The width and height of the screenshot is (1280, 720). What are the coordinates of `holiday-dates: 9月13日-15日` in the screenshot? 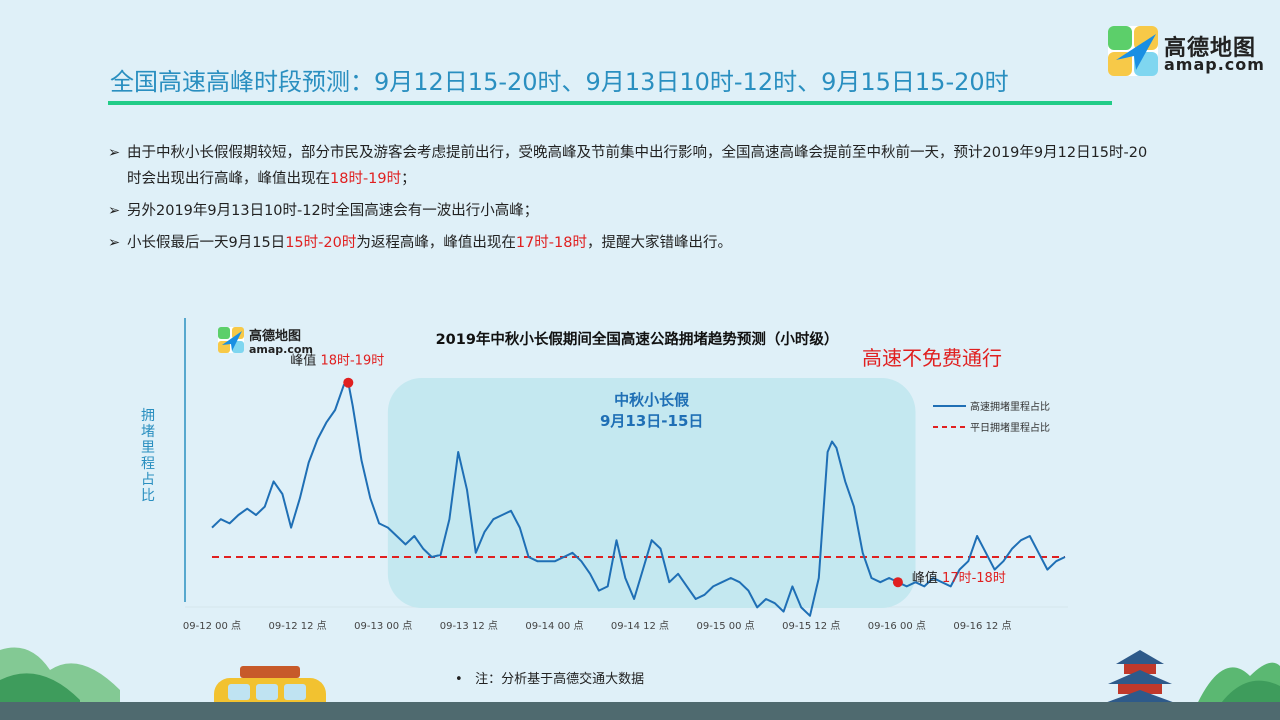 It's located at (651, 421).